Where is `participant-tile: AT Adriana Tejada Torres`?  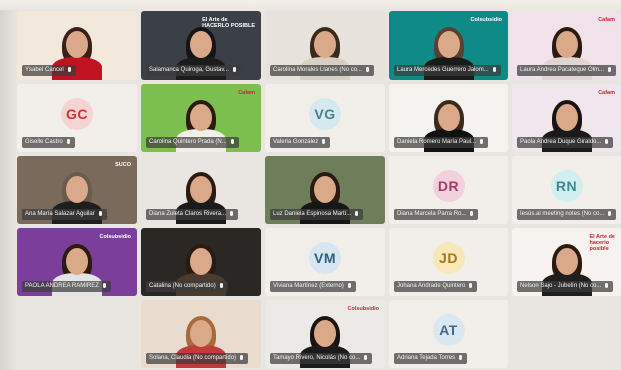
participant-tile: AT Adriana Tejada Torres is located at coordinates (448, 334).